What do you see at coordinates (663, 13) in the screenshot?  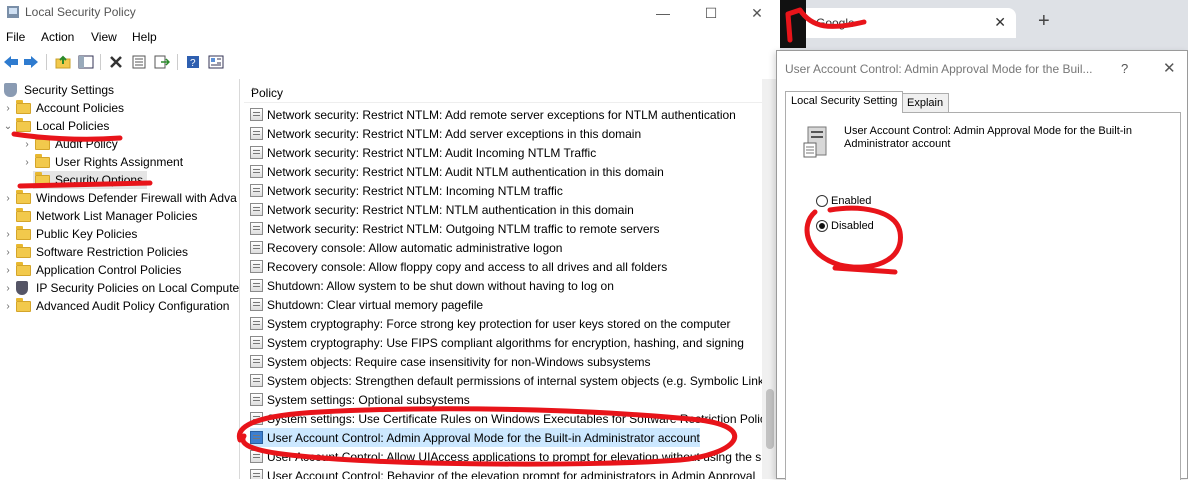 I see `minimize-button: —` at bounding box center [663, 13].